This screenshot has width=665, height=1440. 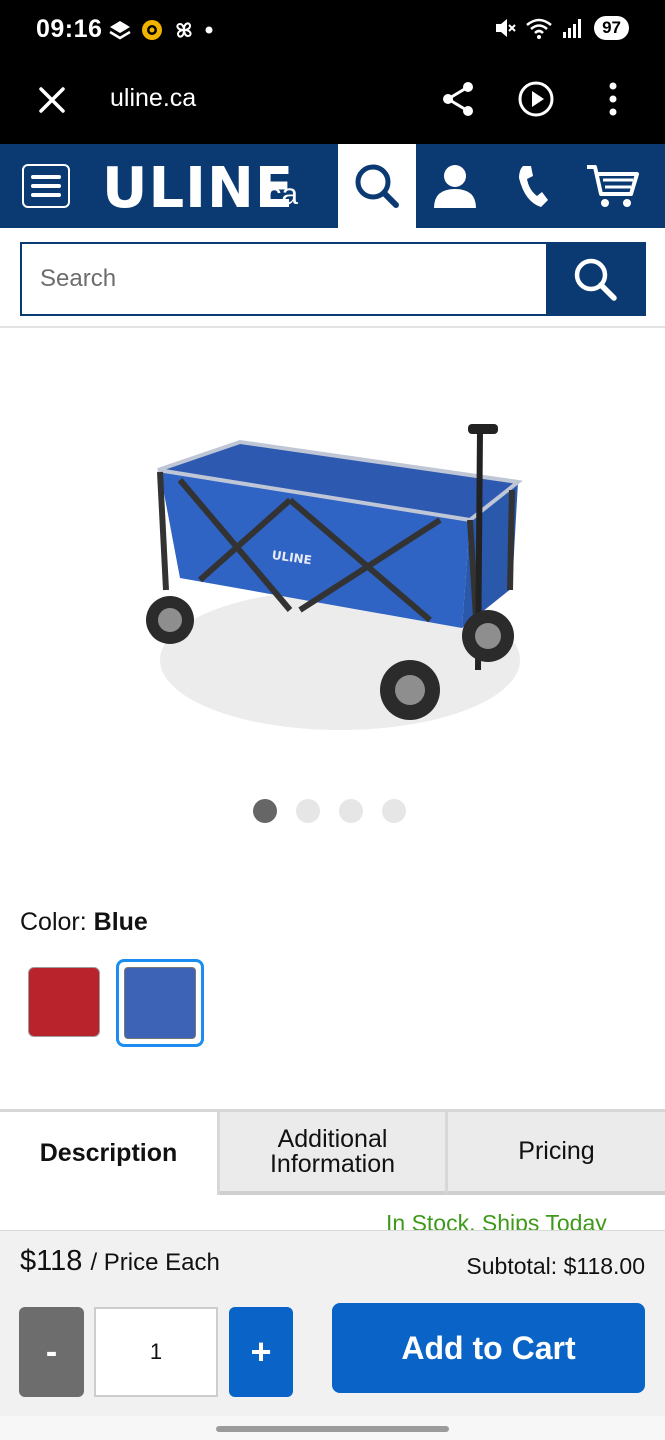 I want to click on tab-pricing: Pricing, so click(x=555, y=1152).